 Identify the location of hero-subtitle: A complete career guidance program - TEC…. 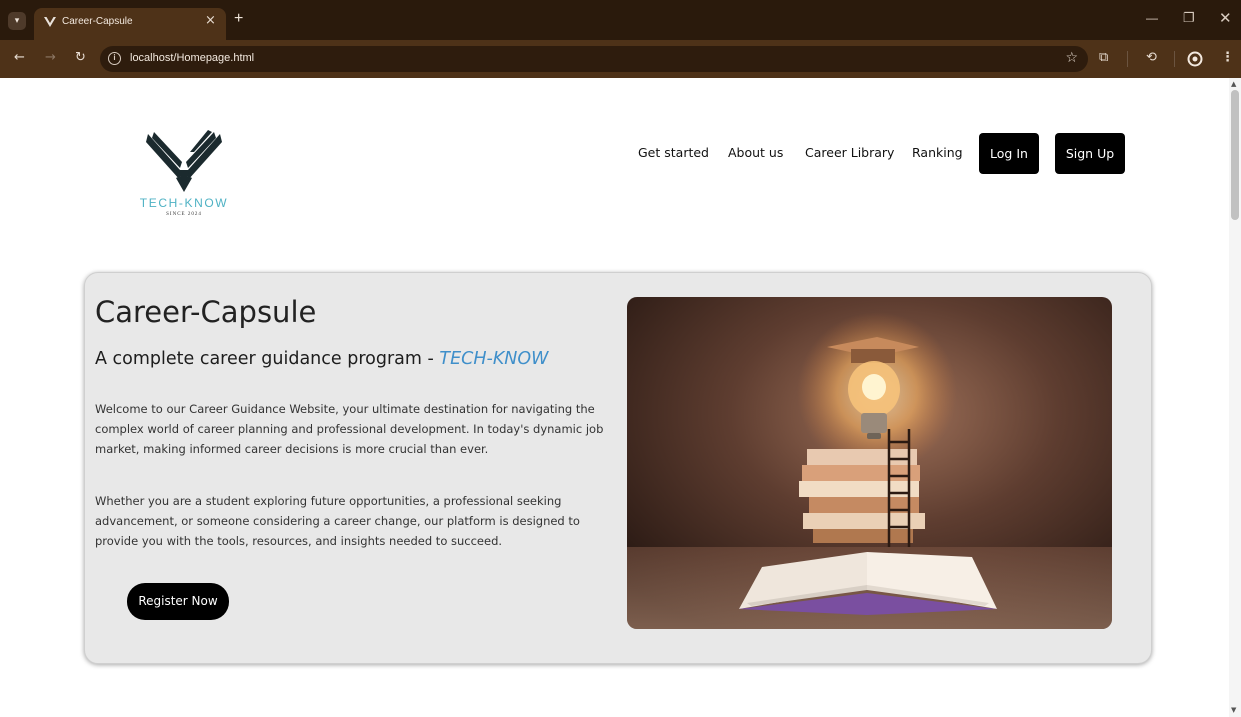
(321, 359).